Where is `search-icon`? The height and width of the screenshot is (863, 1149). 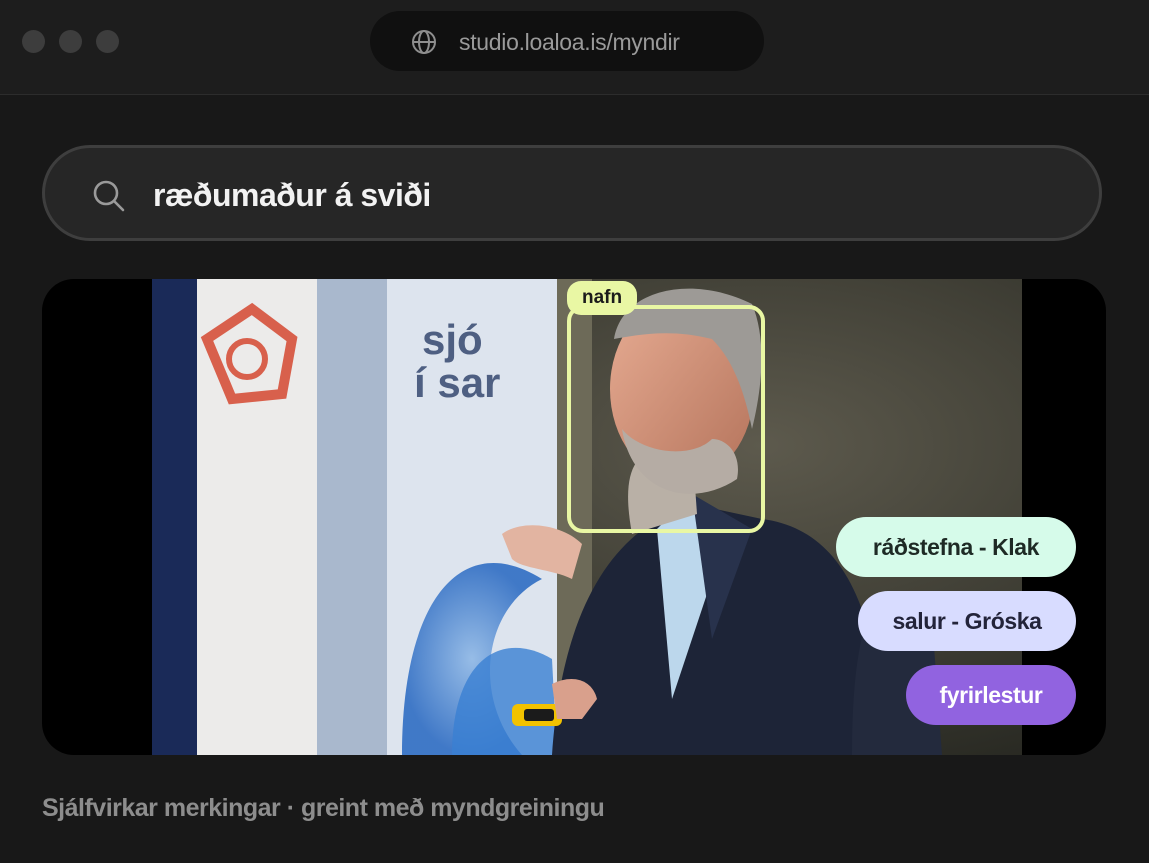
search-icon is located at coordinates (109, 196).